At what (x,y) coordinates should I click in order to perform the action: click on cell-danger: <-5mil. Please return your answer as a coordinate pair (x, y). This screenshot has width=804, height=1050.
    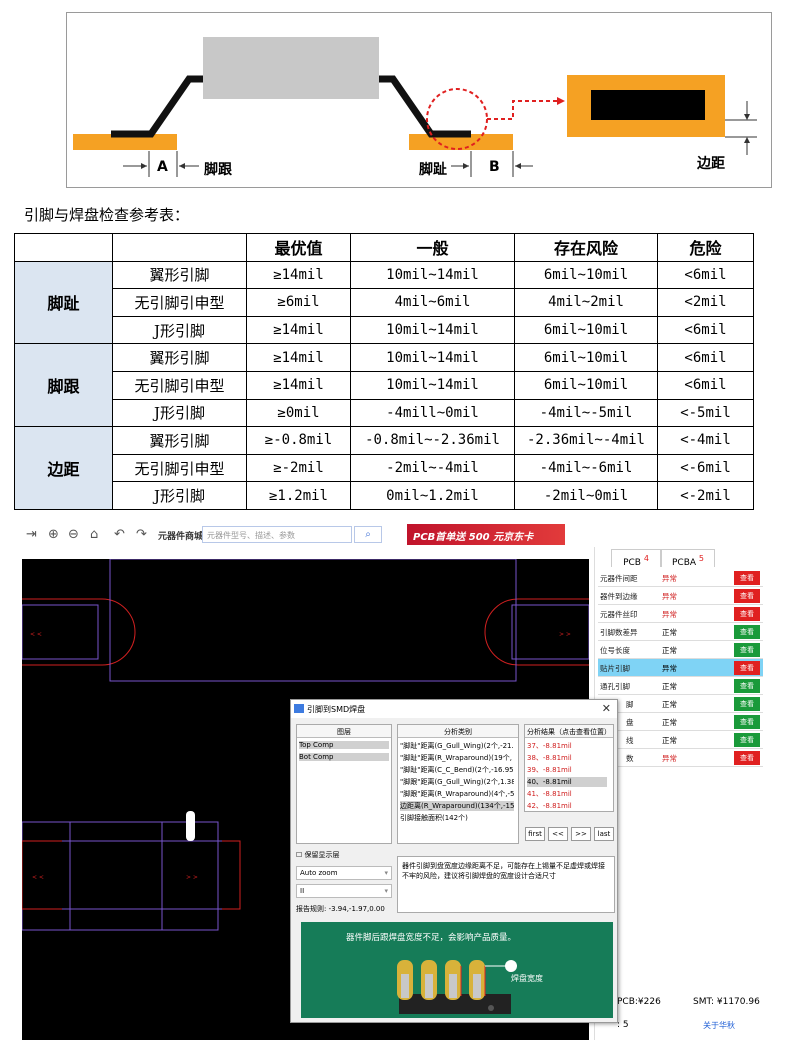
    Looking at the image, I should click on (705, 413).